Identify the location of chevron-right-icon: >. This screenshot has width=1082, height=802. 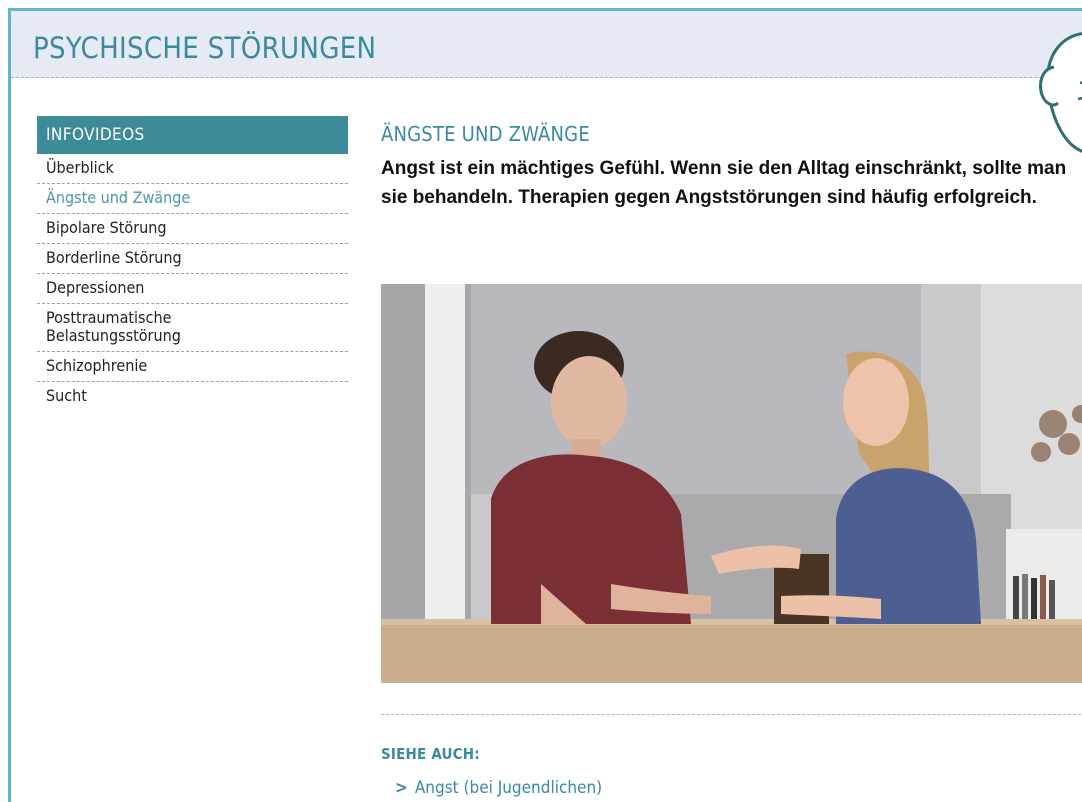
(401, 788).